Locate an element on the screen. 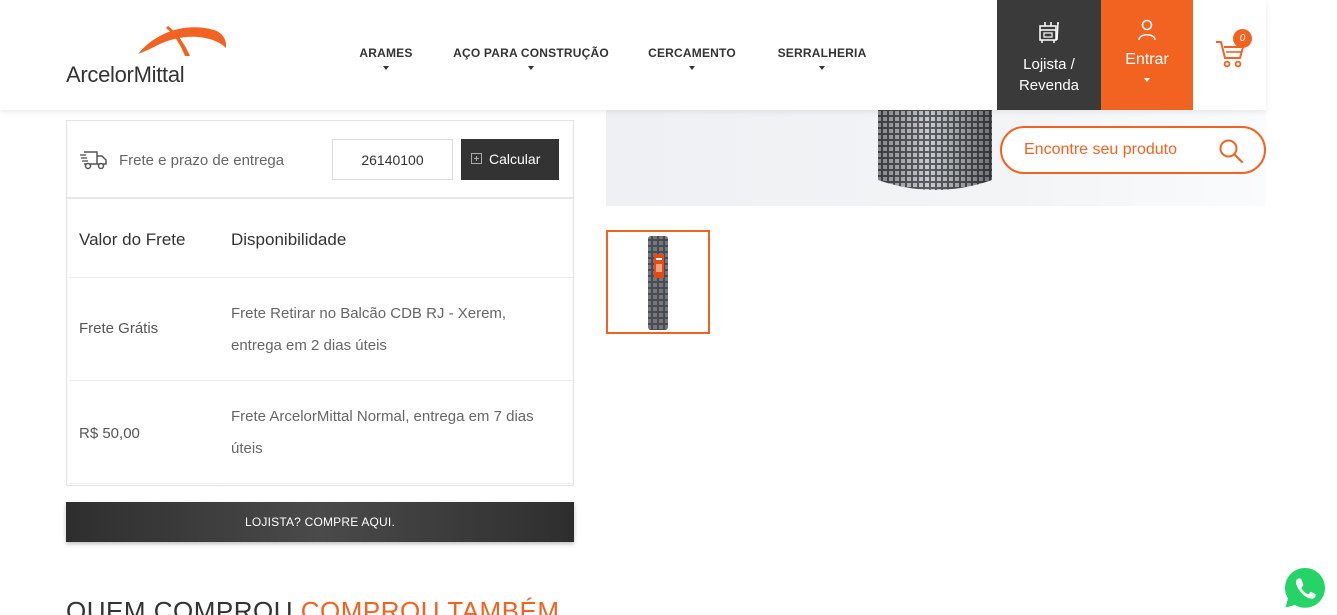  table-header-row: Valor do Frete Disponibilidade is located at coordinates (321, 239).